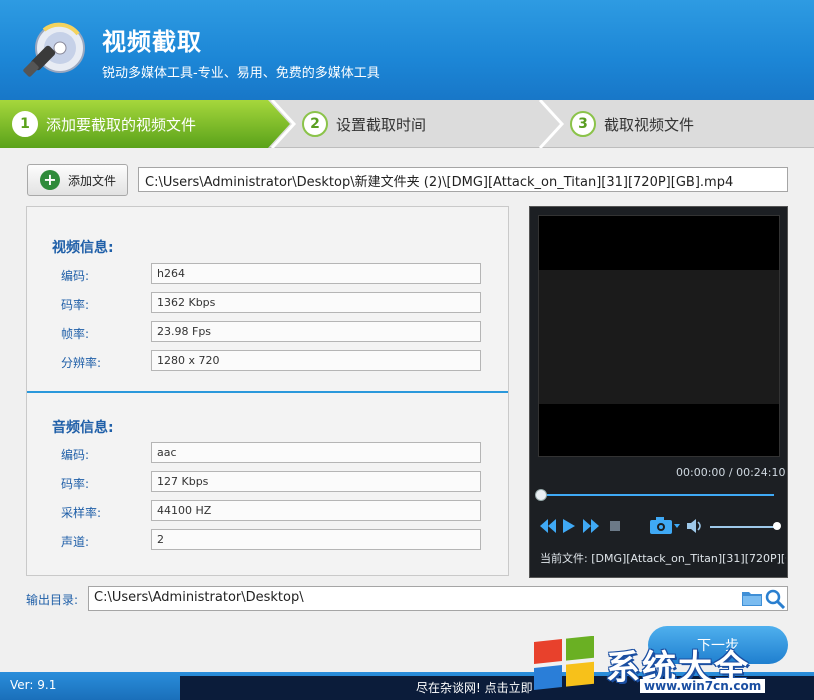 The width and height of the screenshot is (814, 700). I want to click on video-codec-field: h264, so click(316, 273).